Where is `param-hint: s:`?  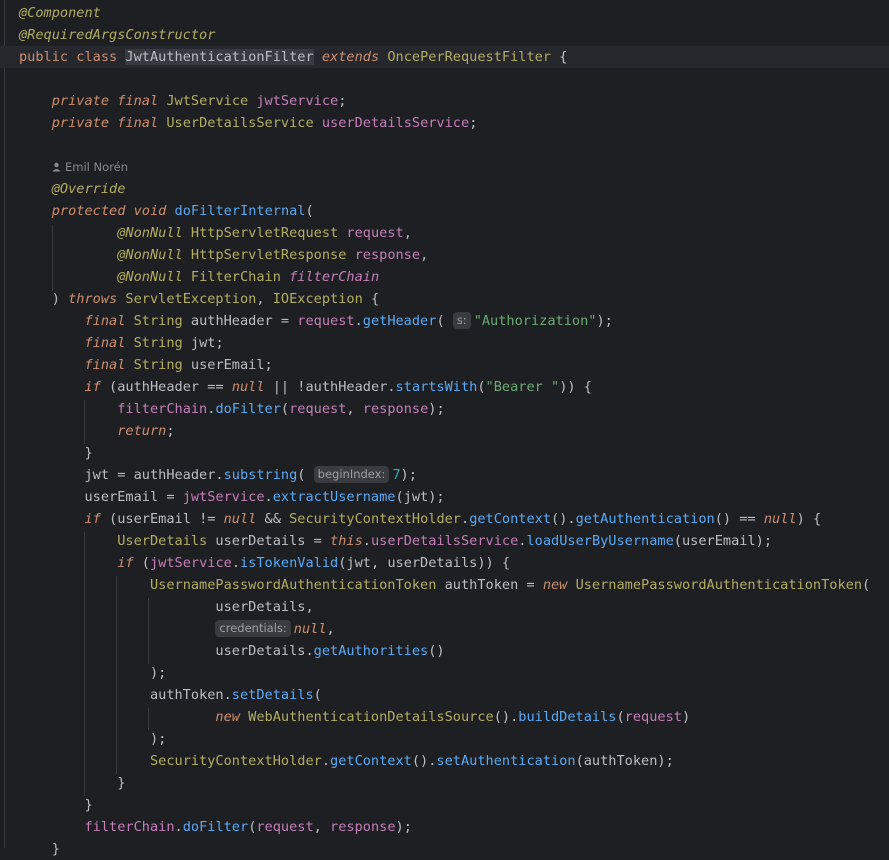 param-hint: s: is located at coordinates (461, 320).